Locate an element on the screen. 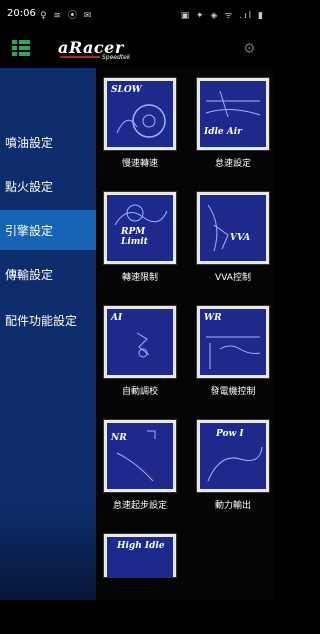 This screenshot has width=320, height=634. tile-vva: VVA VVA控制 is located at coordinates (233, 242).